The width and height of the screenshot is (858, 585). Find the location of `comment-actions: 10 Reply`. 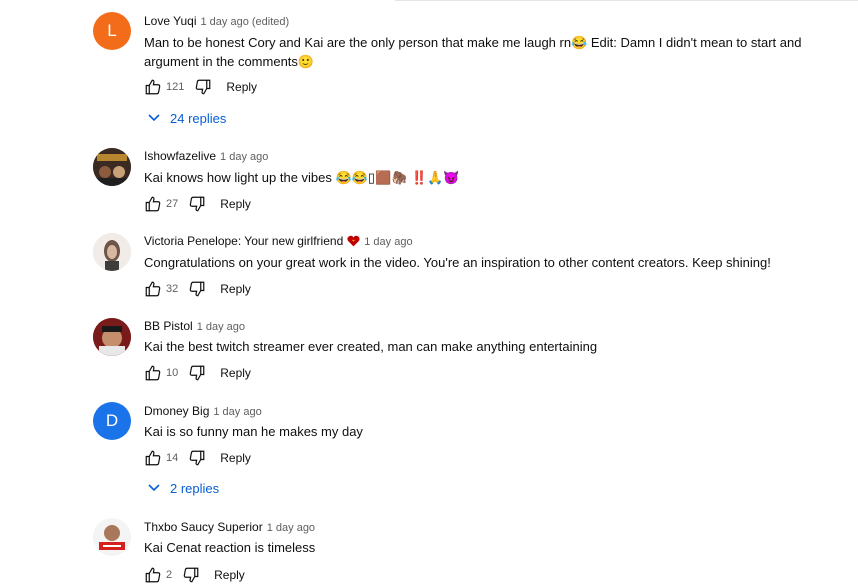

comment-actions: 10 Reply is located at coordinates (197, 373).